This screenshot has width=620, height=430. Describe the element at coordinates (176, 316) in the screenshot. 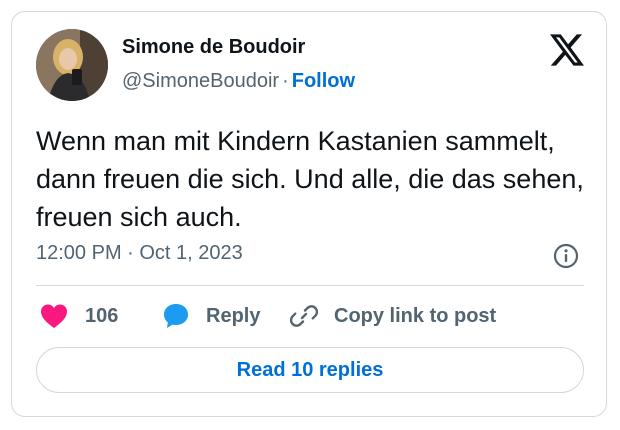

I see `speech-bubble-icon` at that location.